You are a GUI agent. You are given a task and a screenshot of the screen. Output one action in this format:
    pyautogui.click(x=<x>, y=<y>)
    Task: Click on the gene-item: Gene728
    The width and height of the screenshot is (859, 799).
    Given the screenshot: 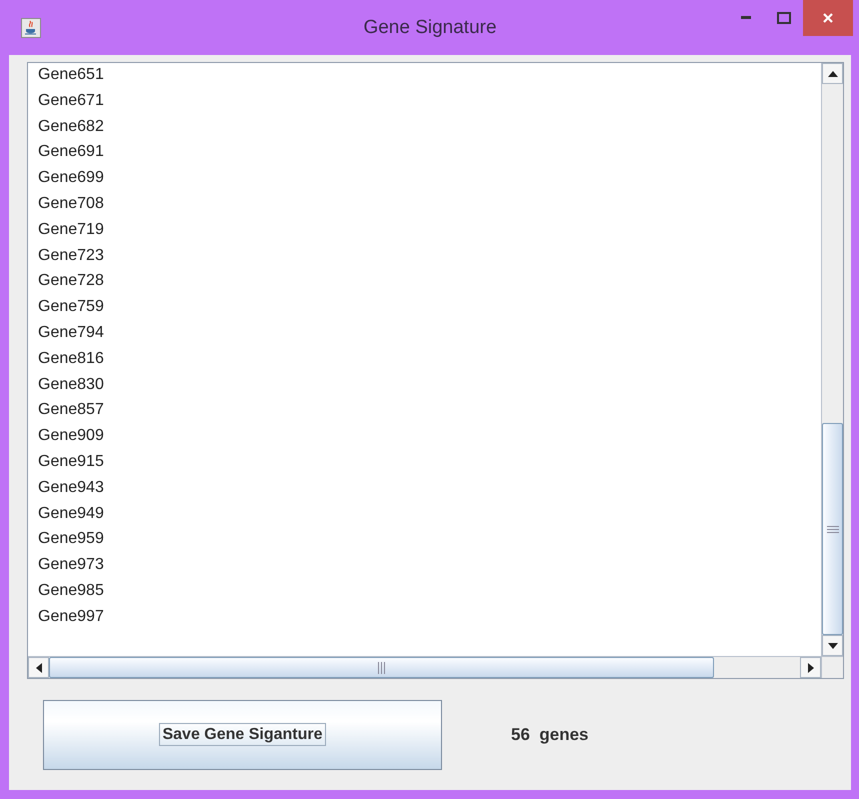 What is the action you would take?
    pyautogui.click(x=429, y=284)
    